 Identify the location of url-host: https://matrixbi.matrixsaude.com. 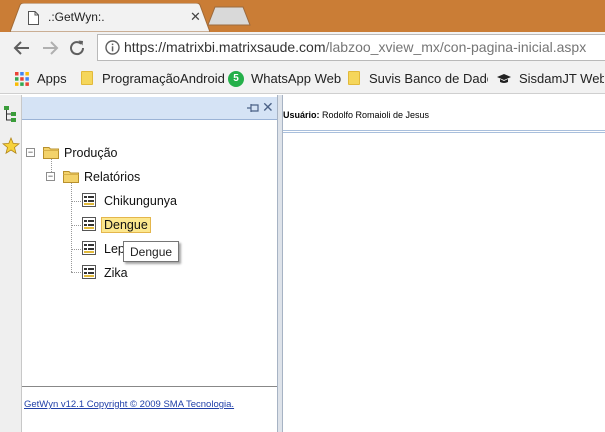
(225, 47).